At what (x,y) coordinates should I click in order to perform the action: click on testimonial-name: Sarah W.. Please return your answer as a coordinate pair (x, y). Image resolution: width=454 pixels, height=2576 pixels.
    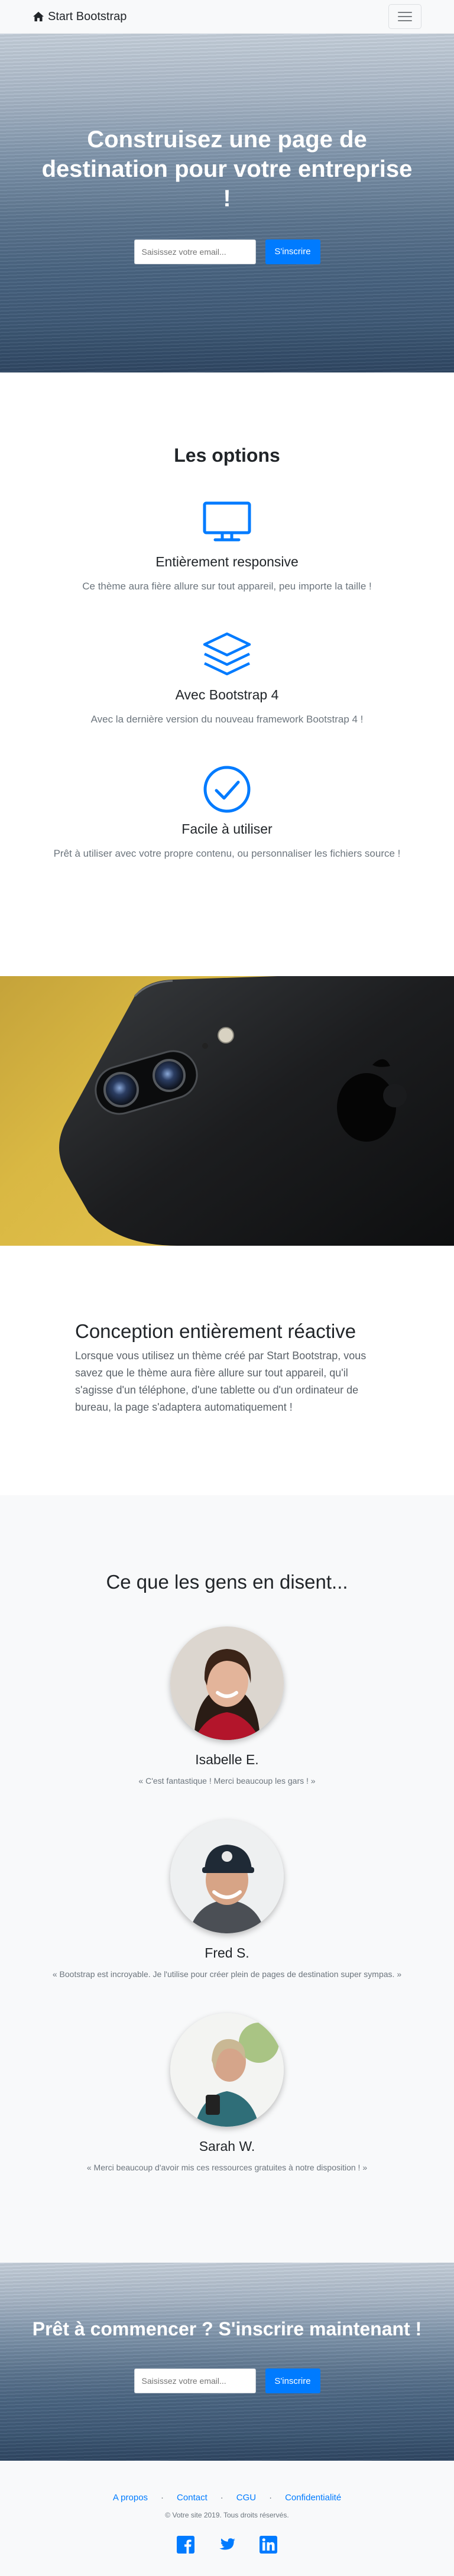
    Looking at the image, I should click on (227, 2146).